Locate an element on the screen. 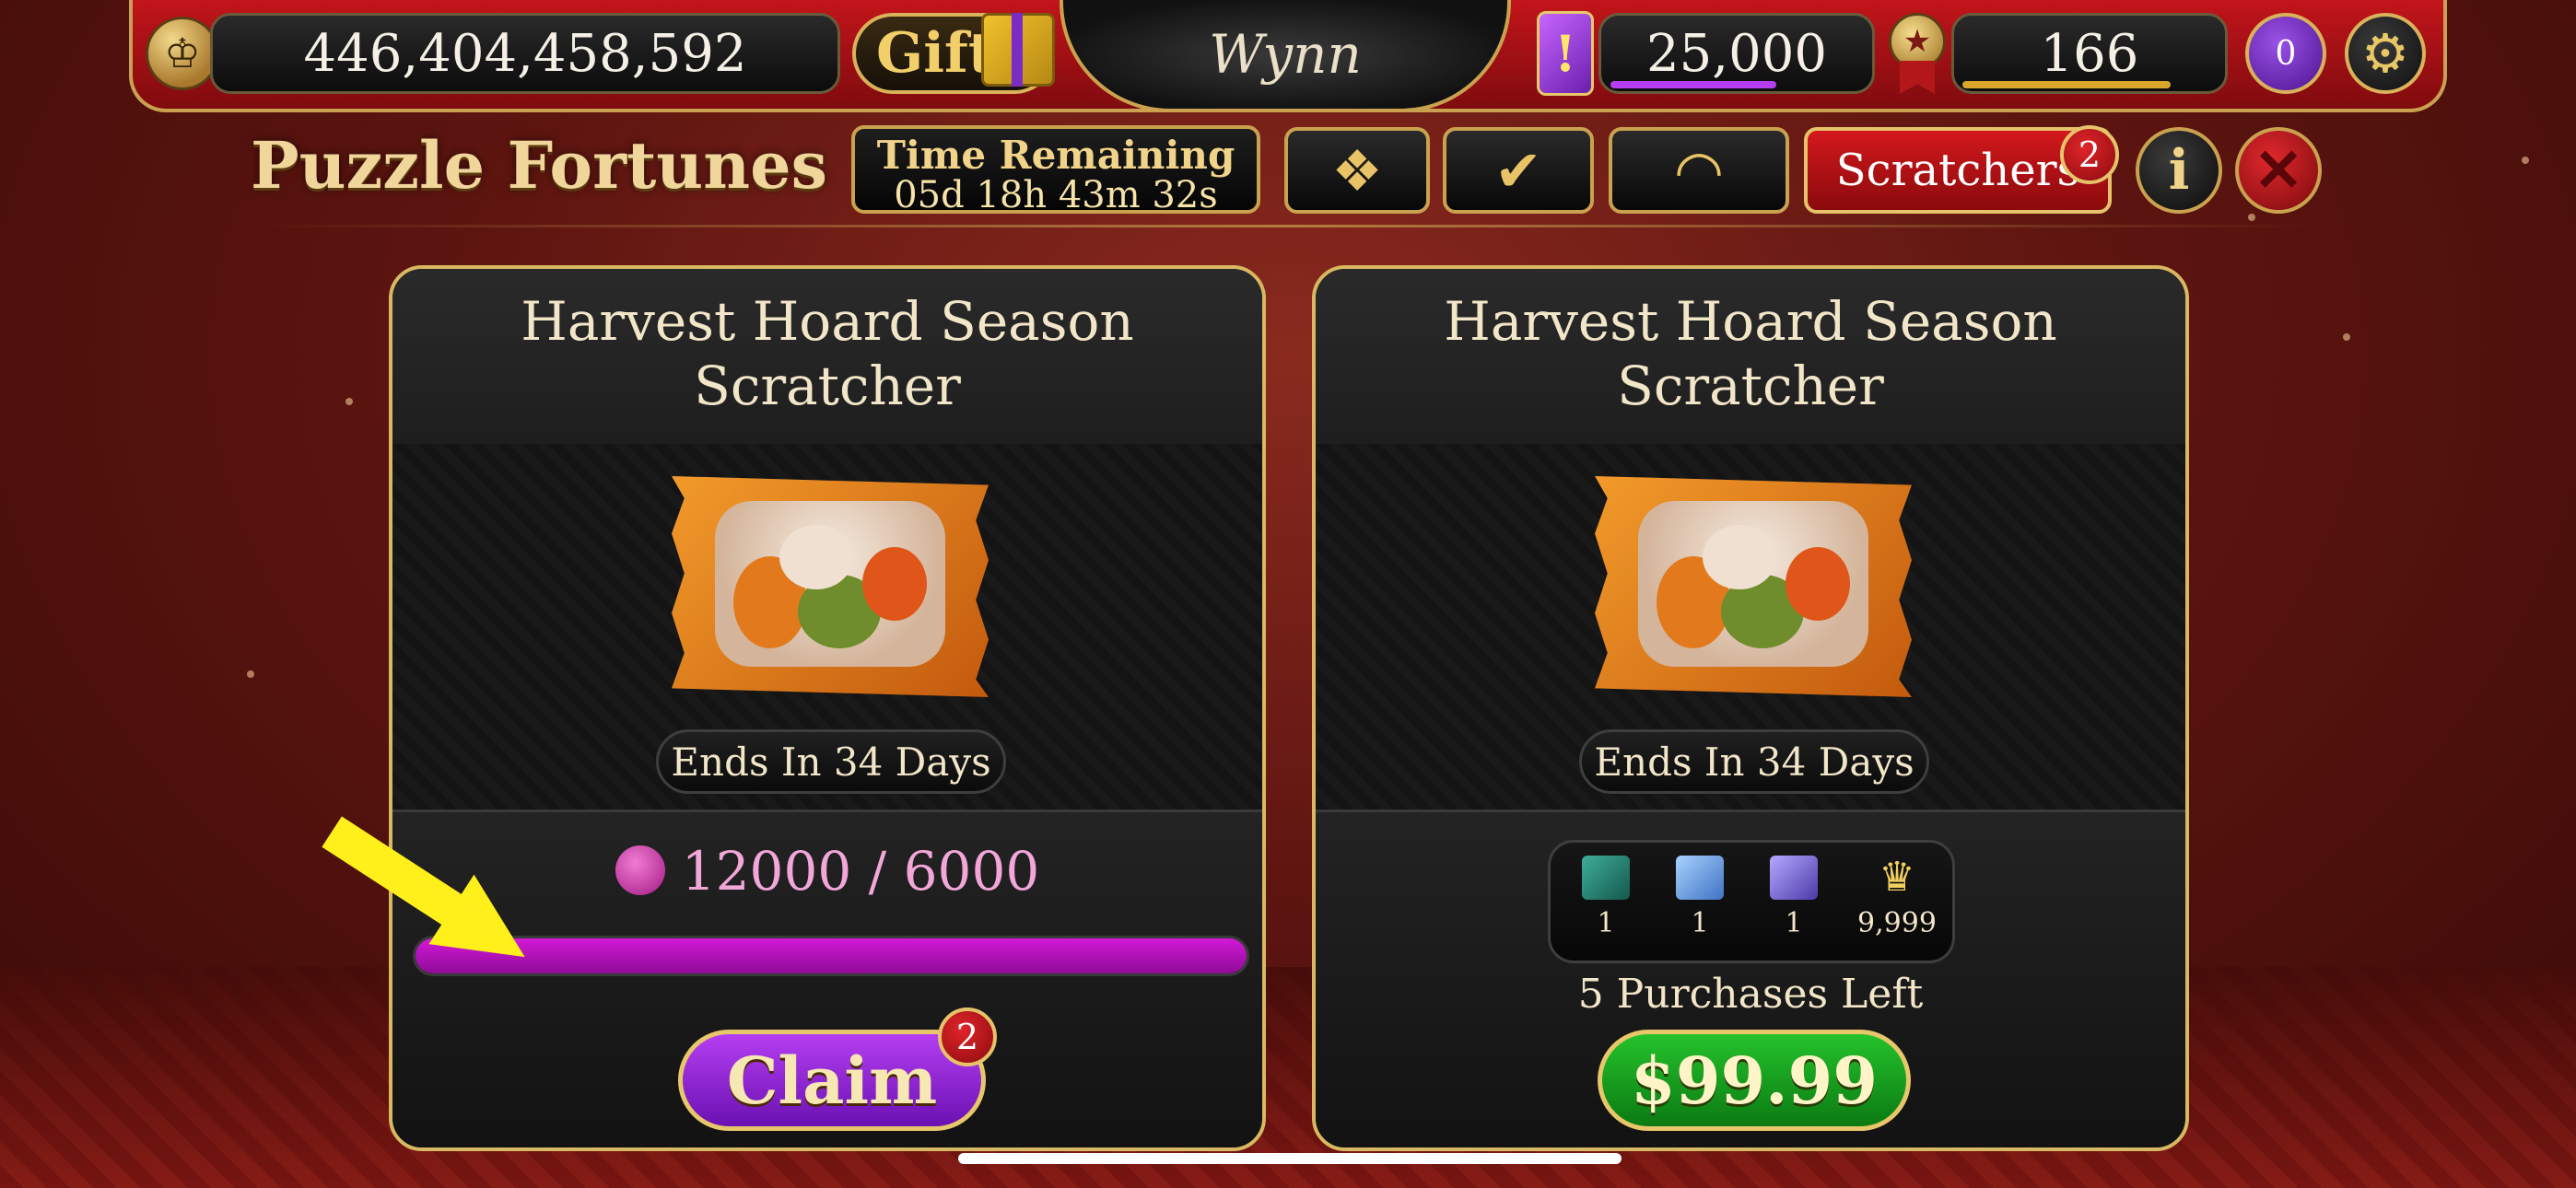 This screenshot has width=2576, height=1188. coin-balance: 446,404,458,592 is located at coordinates (525, 53).